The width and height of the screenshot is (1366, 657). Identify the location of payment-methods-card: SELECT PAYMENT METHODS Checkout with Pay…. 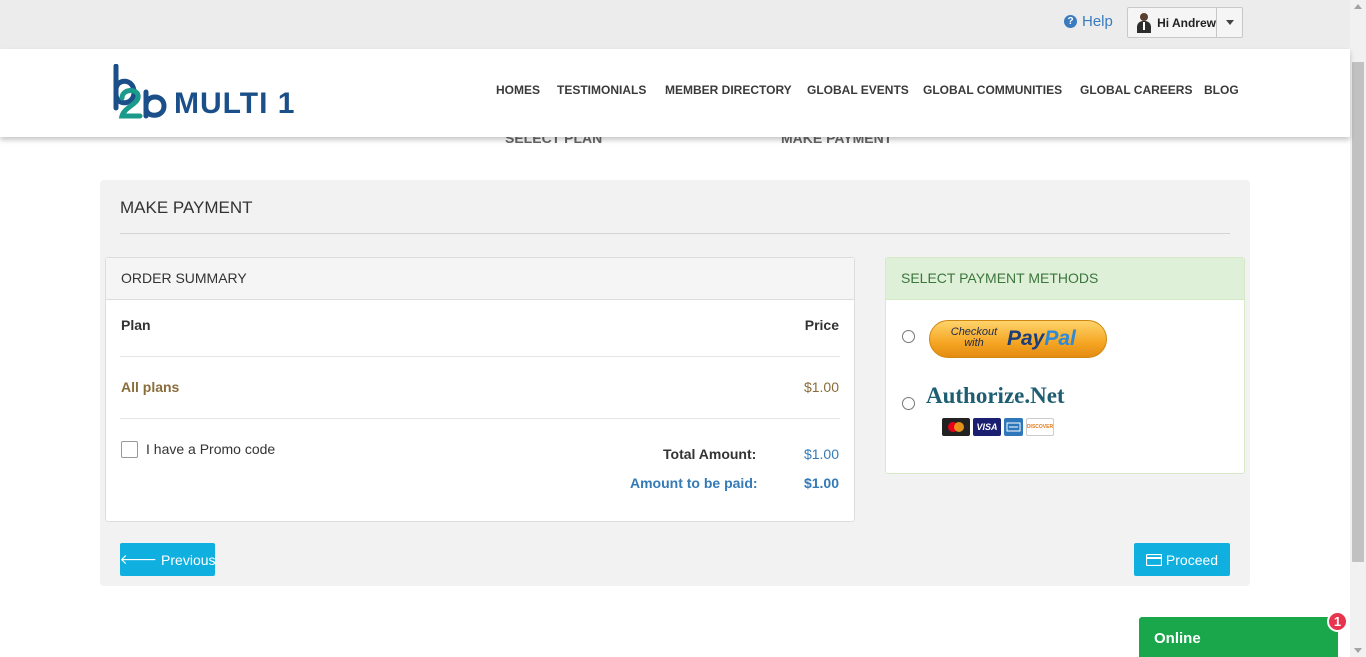
(1065, 365).